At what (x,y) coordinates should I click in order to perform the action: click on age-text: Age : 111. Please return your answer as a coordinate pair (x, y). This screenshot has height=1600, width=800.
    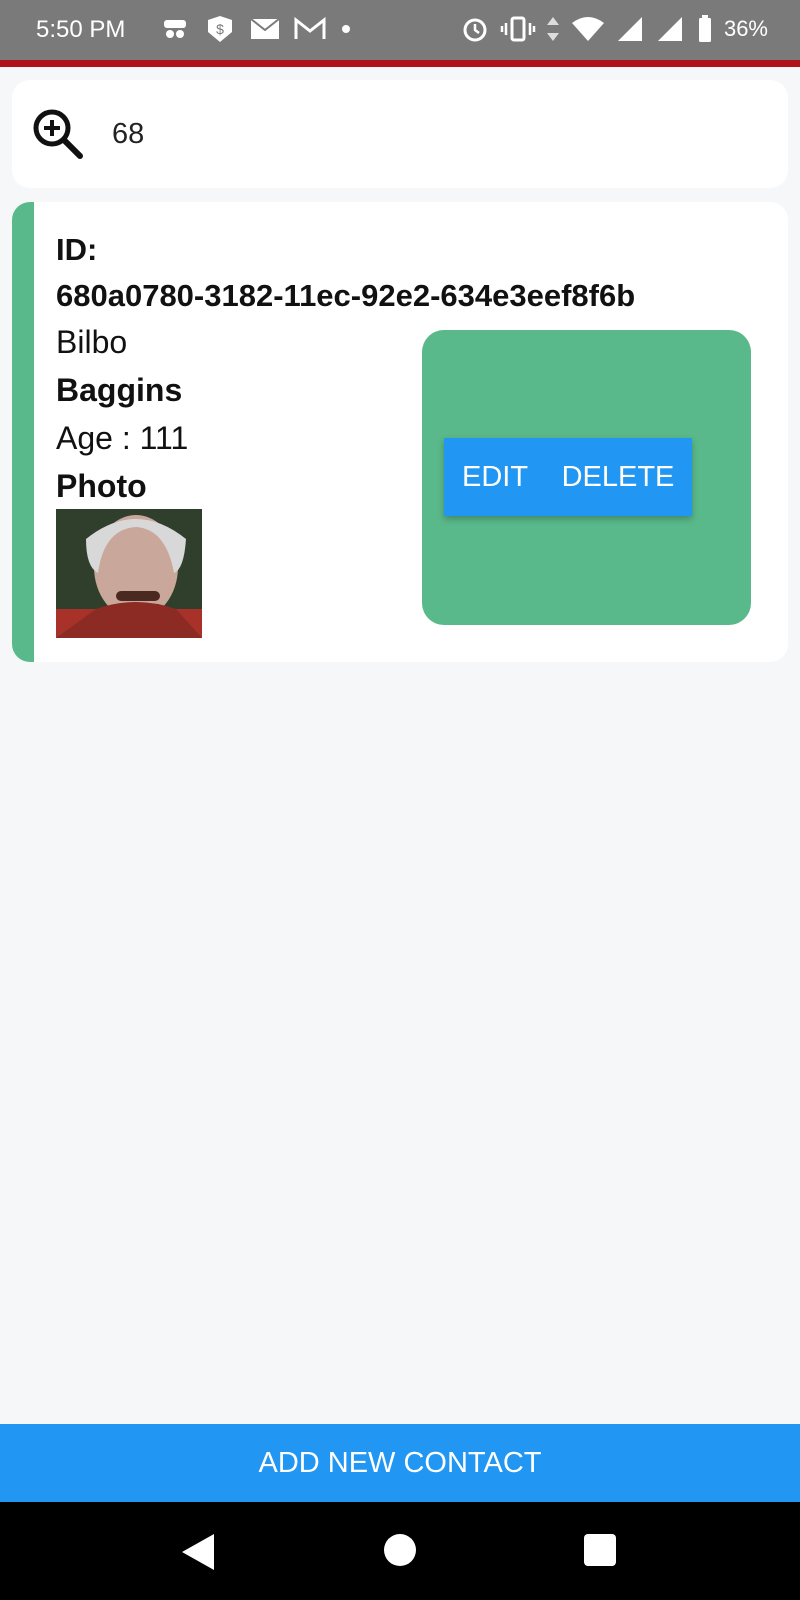
    Looking at the image, I should click on (122, 438).